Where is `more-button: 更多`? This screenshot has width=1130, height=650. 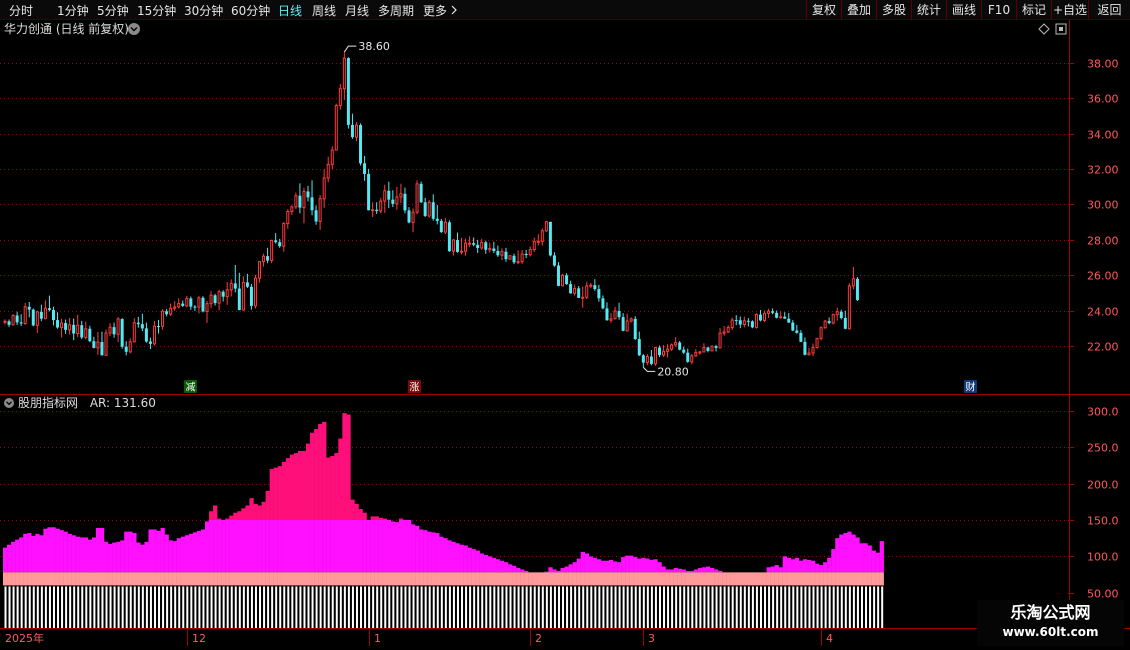
more-button: 更多 is located at coordinates (440, 10).